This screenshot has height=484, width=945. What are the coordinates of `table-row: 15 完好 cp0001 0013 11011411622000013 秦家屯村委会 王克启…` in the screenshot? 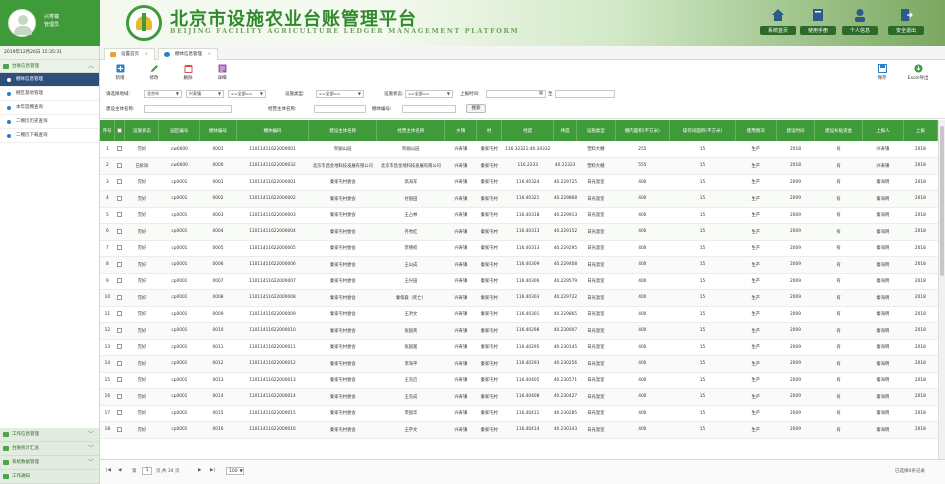 It's located at (519, 380).